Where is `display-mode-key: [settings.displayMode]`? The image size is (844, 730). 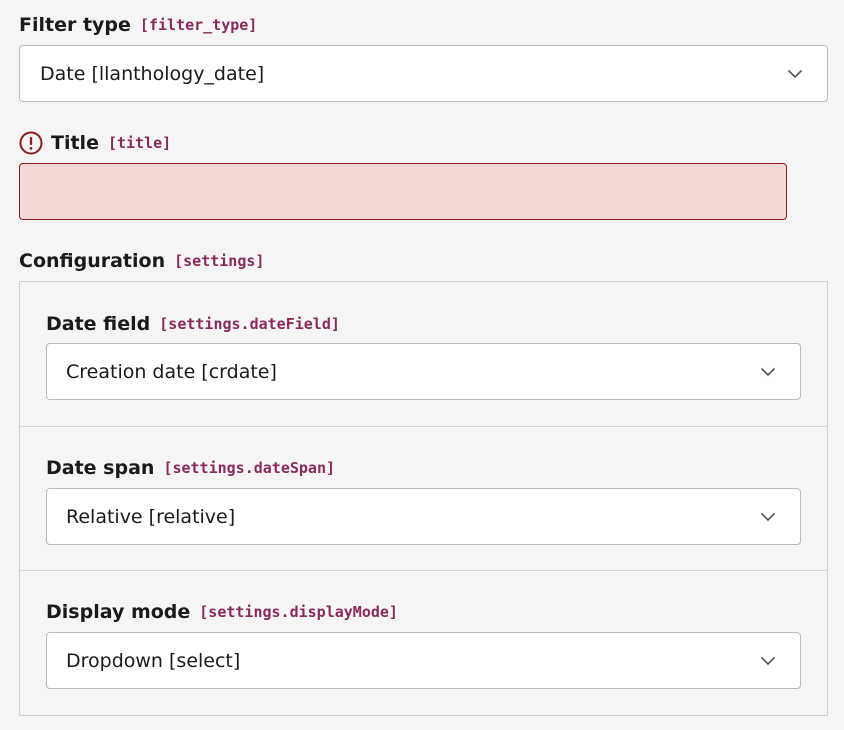
display-mode-key: [settings.displayMode] is located at coordinates (298, 612).